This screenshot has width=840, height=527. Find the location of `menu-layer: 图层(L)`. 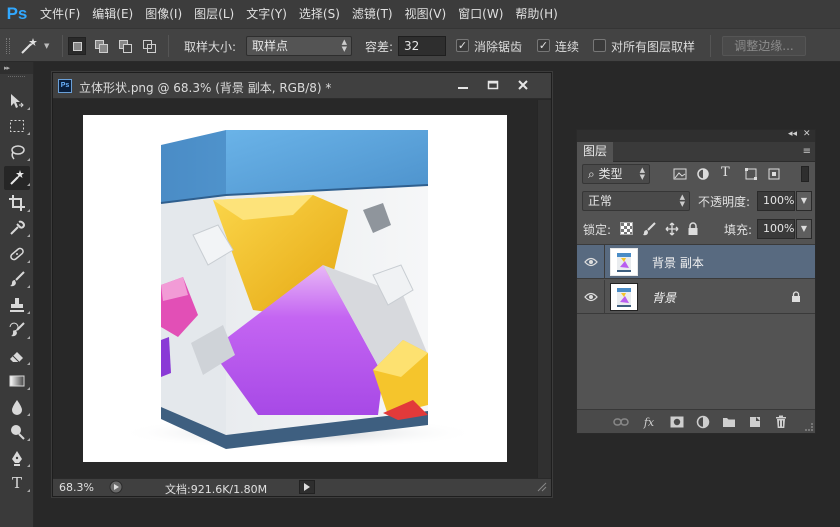

menu-layer: 图层(L) is located at coordinates (214, 14).